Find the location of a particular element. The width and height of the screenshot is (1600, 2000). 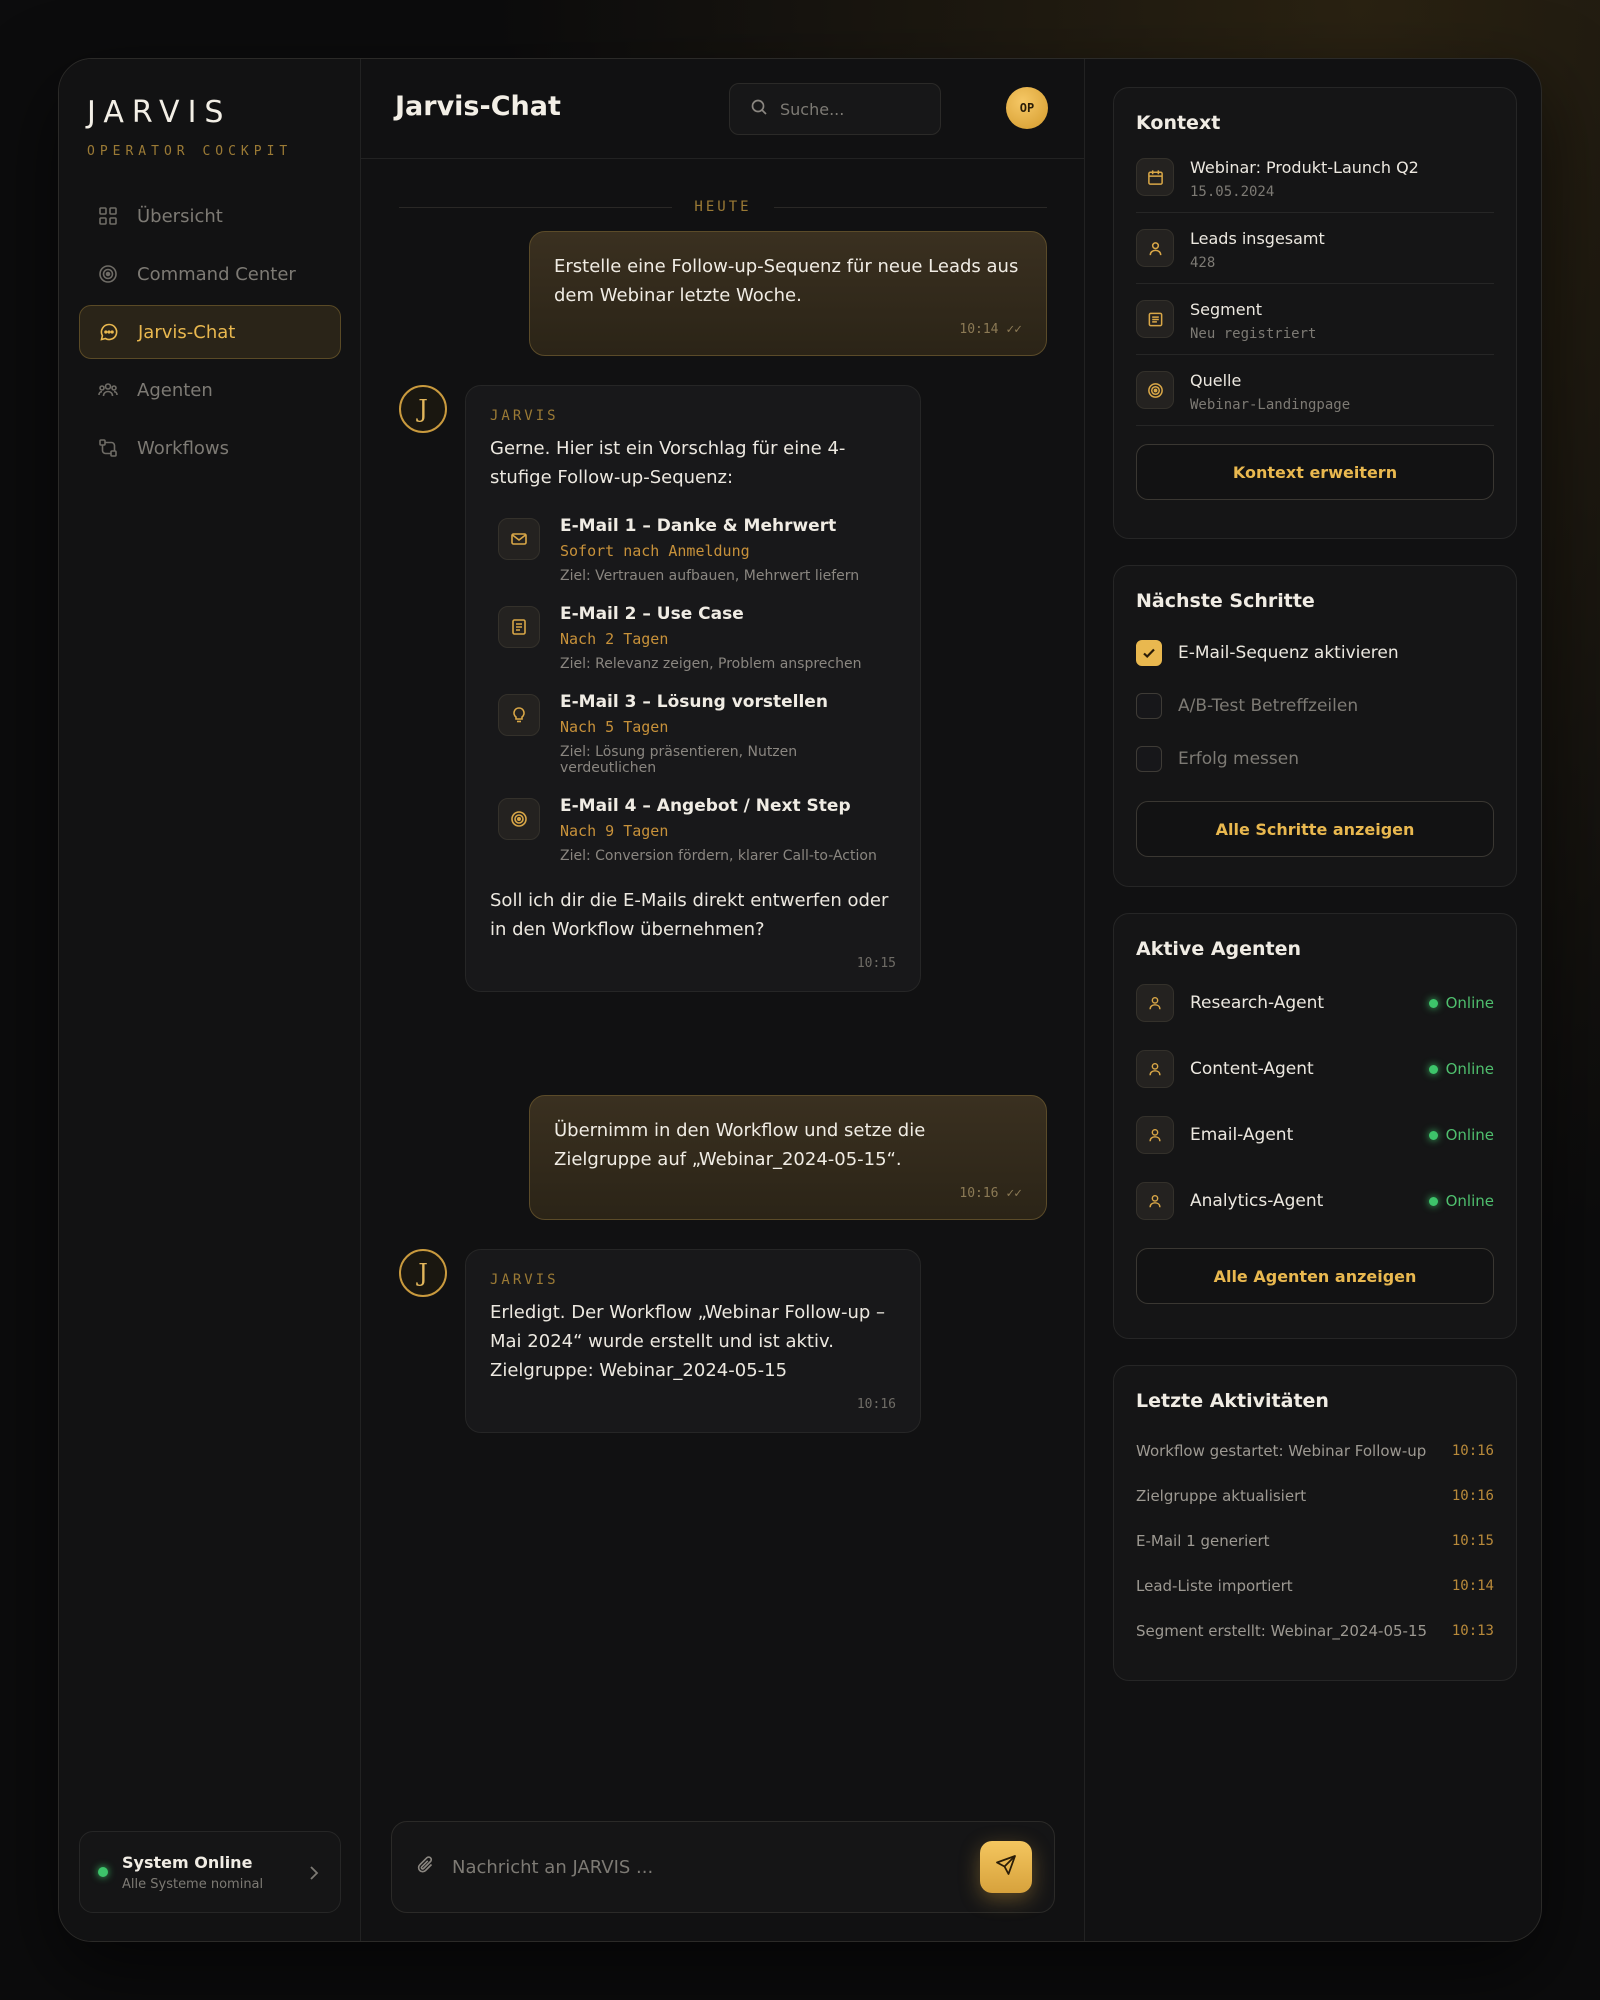

system-status-title: System Online is located at coordinates (187, 1862).